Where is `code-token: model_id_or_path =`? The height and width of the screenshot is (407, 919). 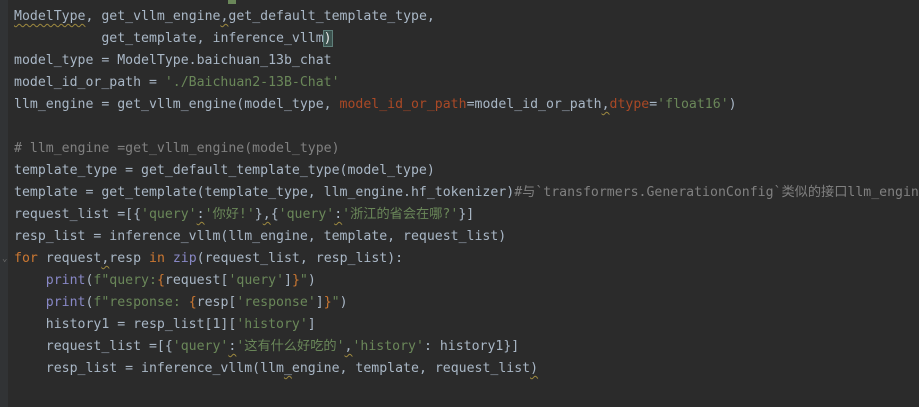 code-token: model_id_or_path = is located at coordinates (89, 82).